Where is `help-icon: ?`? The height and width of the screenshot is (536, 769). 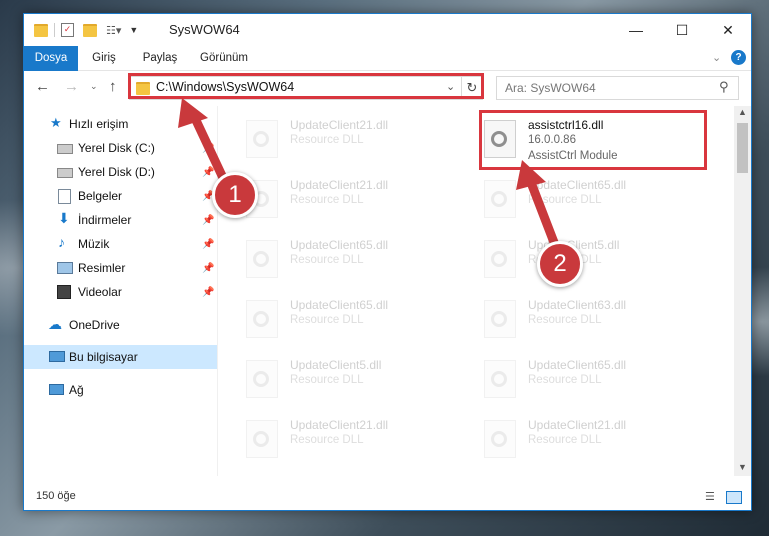
help-icon: ? is located at coordinates (738, 57).